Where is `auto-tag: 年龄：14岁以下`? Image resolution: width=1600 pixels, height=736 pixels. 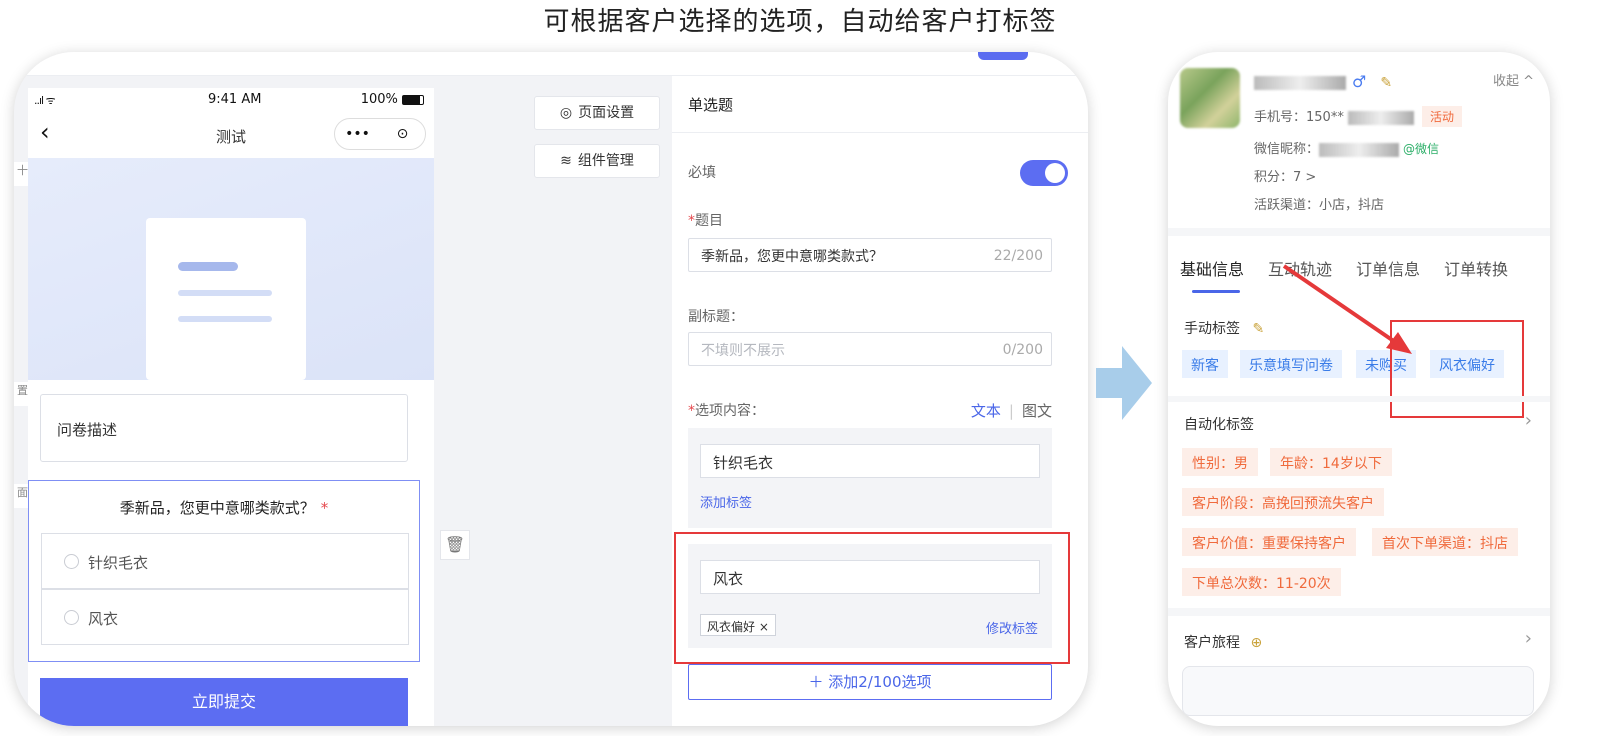
auto-tag: 年龄：14岁以下 is located at coordinates (1331, 462).